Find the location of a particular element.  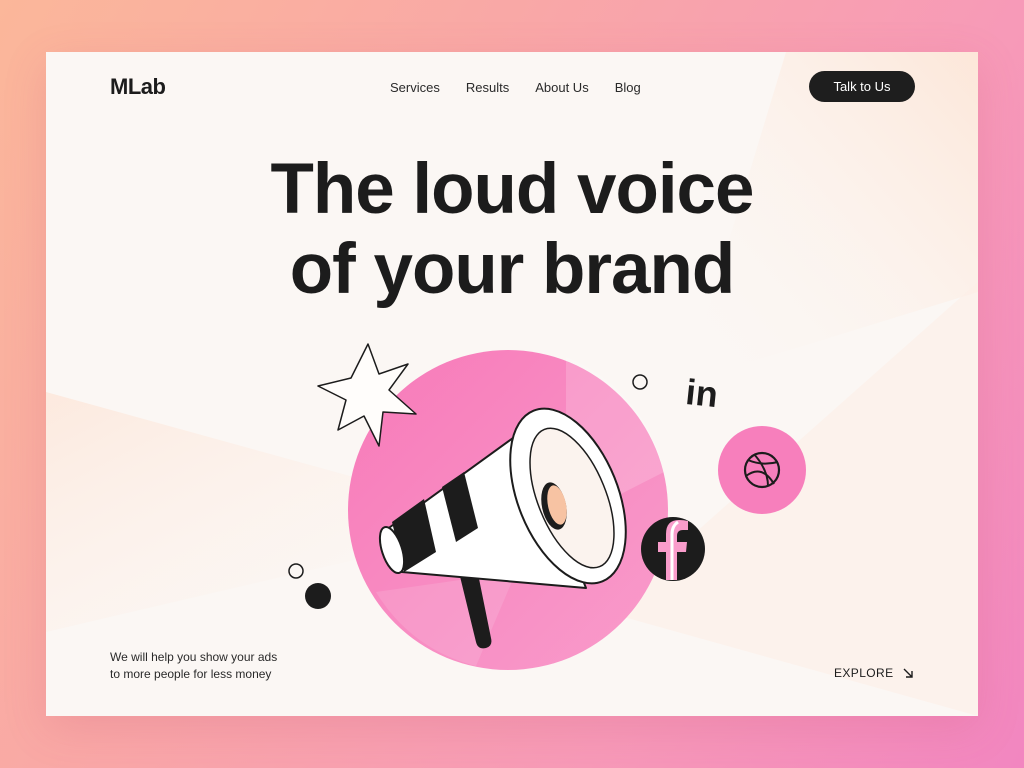

arrow-down-right-icon is located at coordinates (908, 673).